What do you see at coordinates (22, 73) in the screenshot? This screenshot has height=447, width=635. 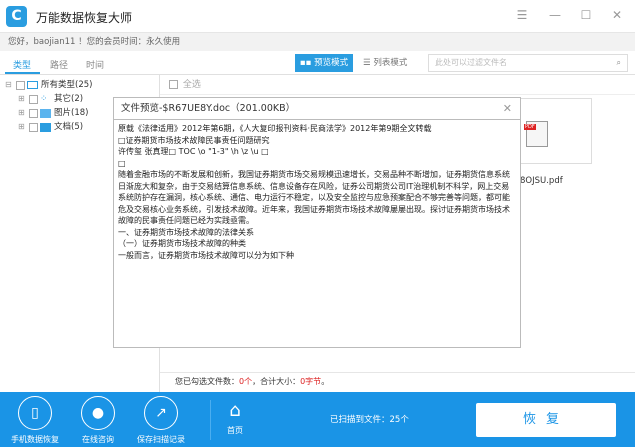 I see `active-tab-indicator` at bounding box center [22, 73].